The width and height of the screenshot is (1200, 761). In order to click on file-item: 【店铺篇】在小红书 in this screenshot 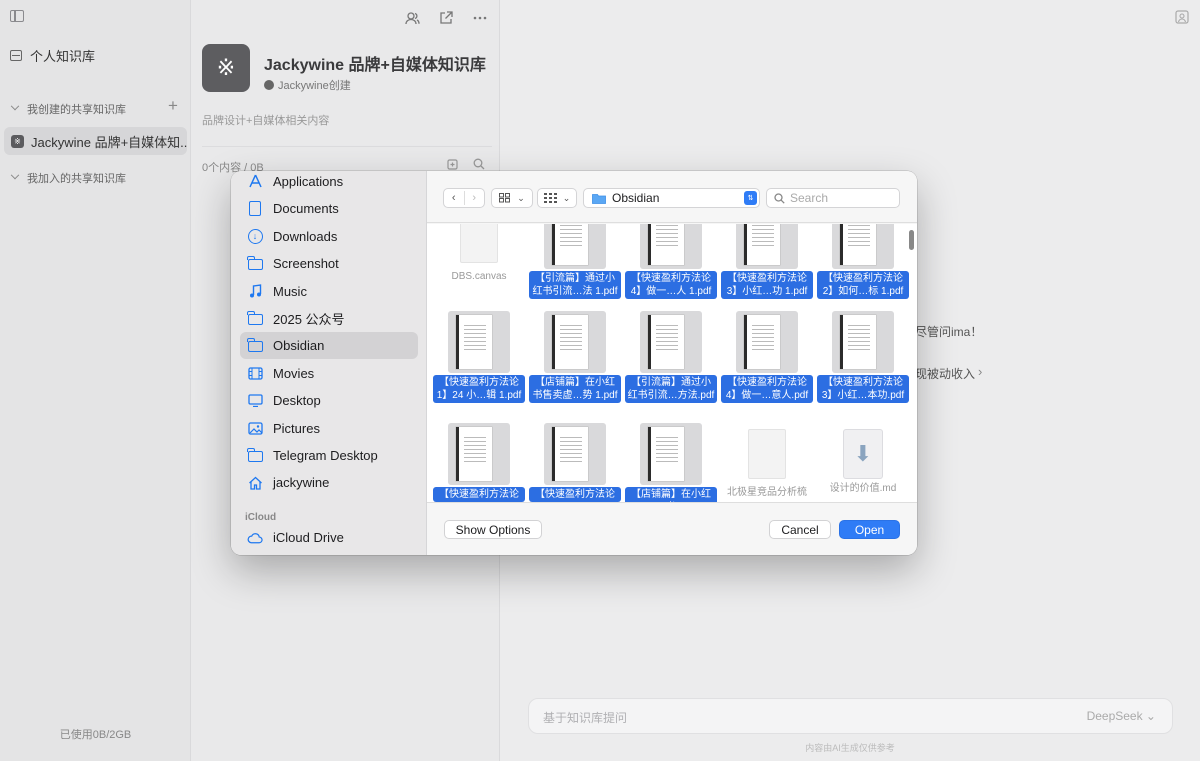, I will do `click(671, 462)`.